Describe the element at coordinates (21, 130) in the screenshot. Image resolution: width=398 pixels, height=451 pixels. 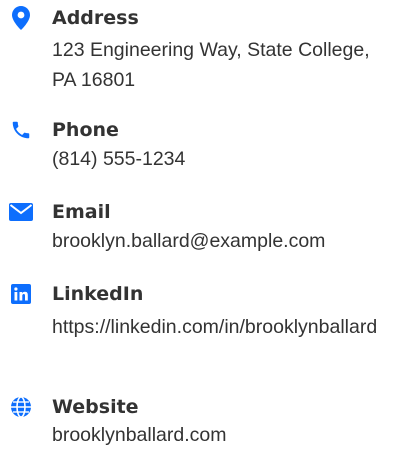
I see `phone-icon` at that location.